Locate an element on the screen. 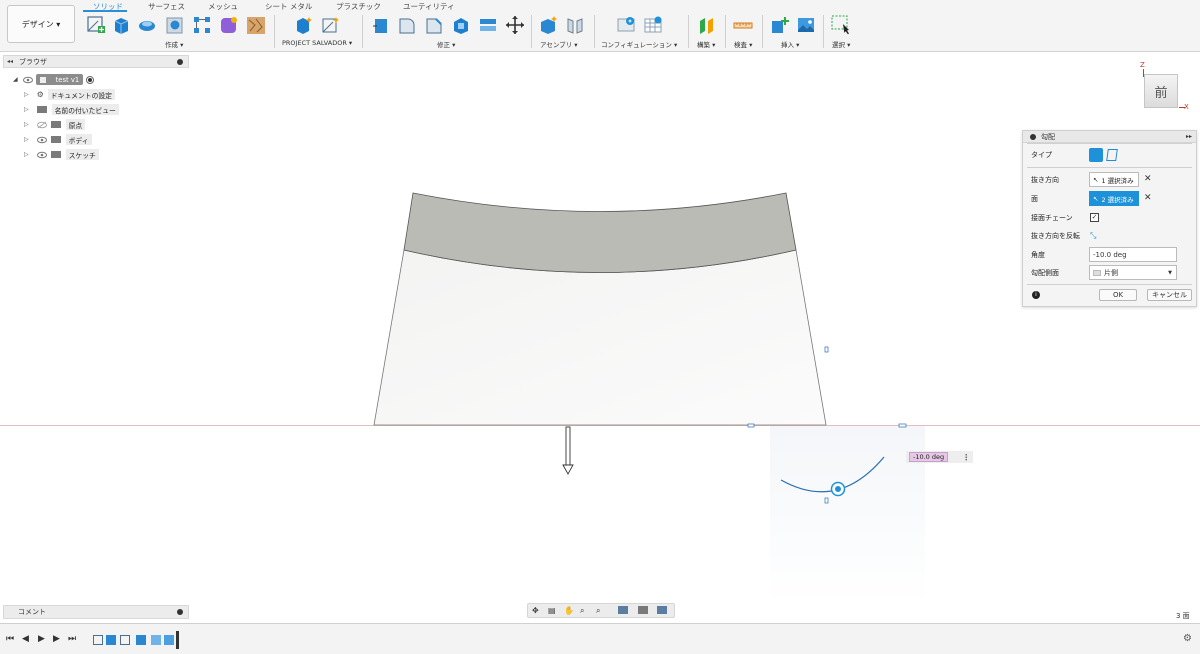 The image size is (1200, 654). draft-side-row: 勾配側面 is located at coordinates (1045, 273).